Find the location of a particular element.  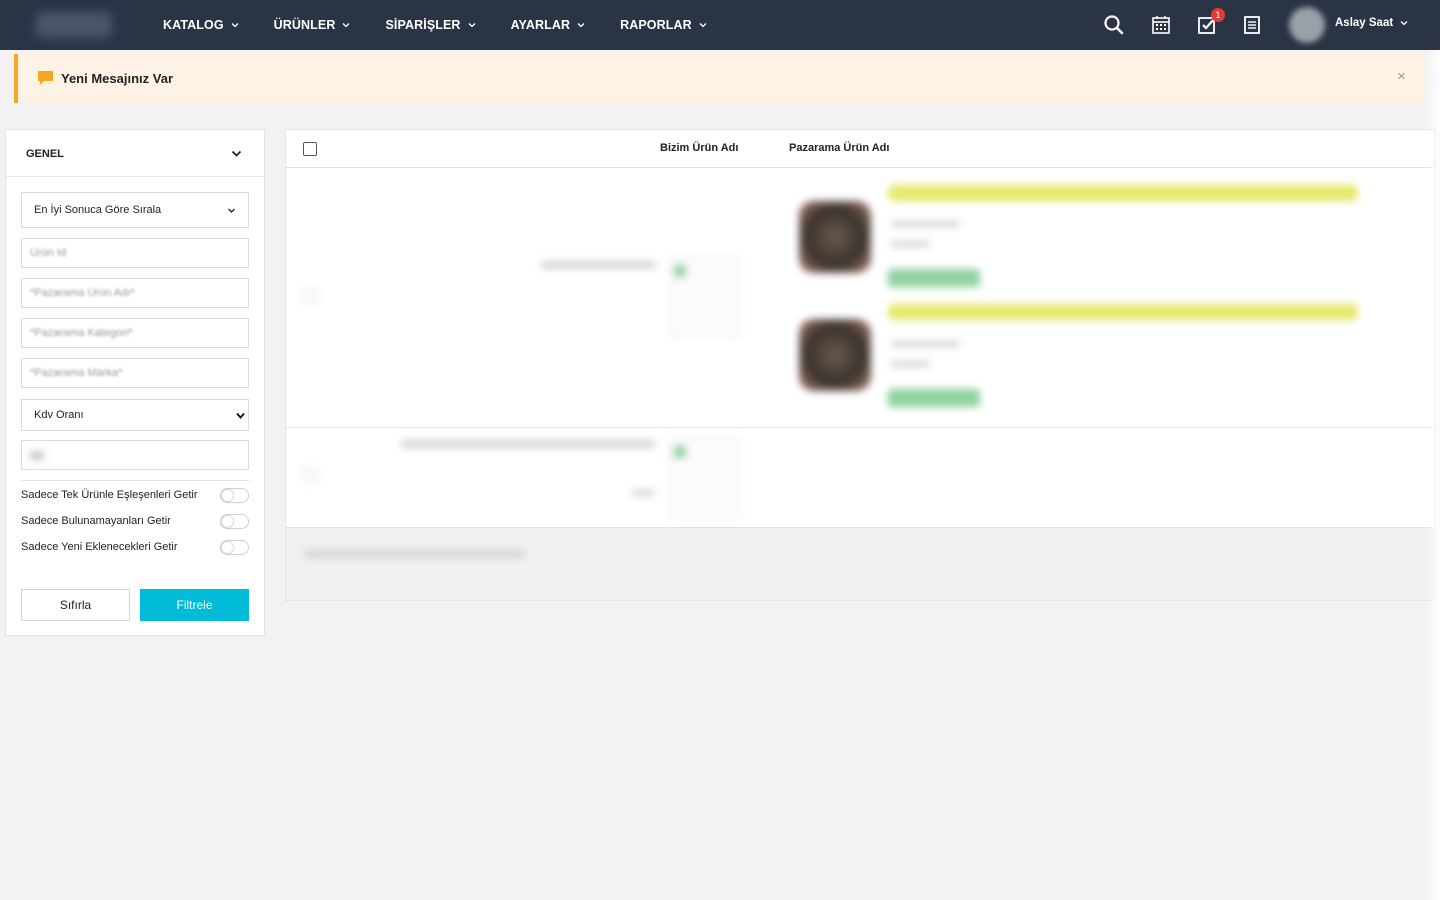

table-row is located at coordinates (860, 478).